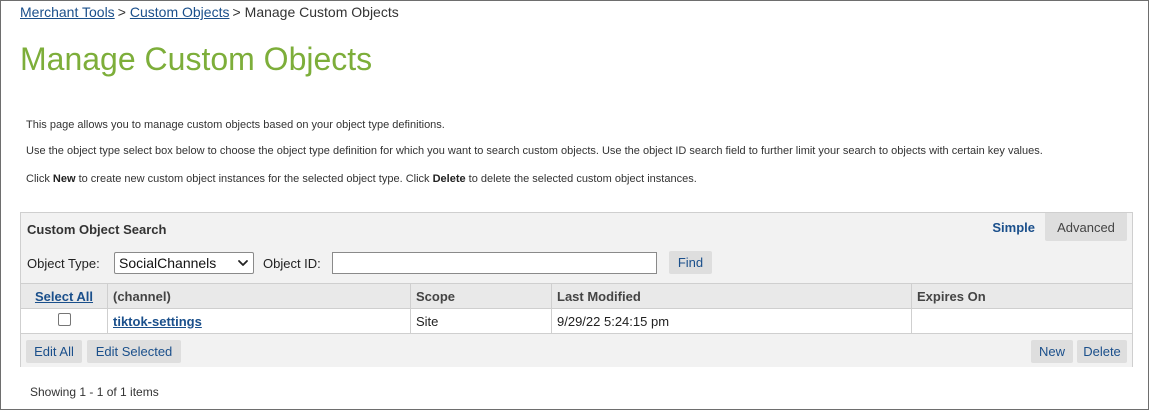  What do you see at coordinates (157, 321) in the screenshot?
I see `object-link: tiktok-settings` at bounding box center [157, 321].